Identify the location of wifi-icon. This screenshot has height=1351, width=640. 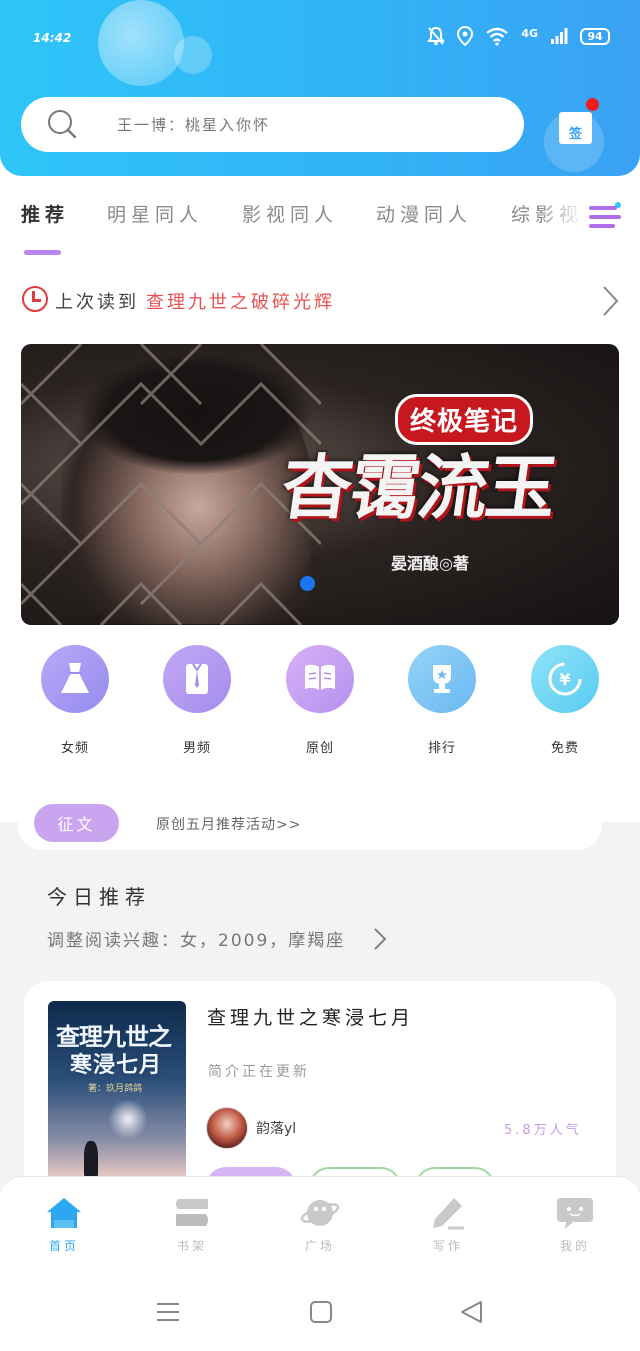
(497, 36).